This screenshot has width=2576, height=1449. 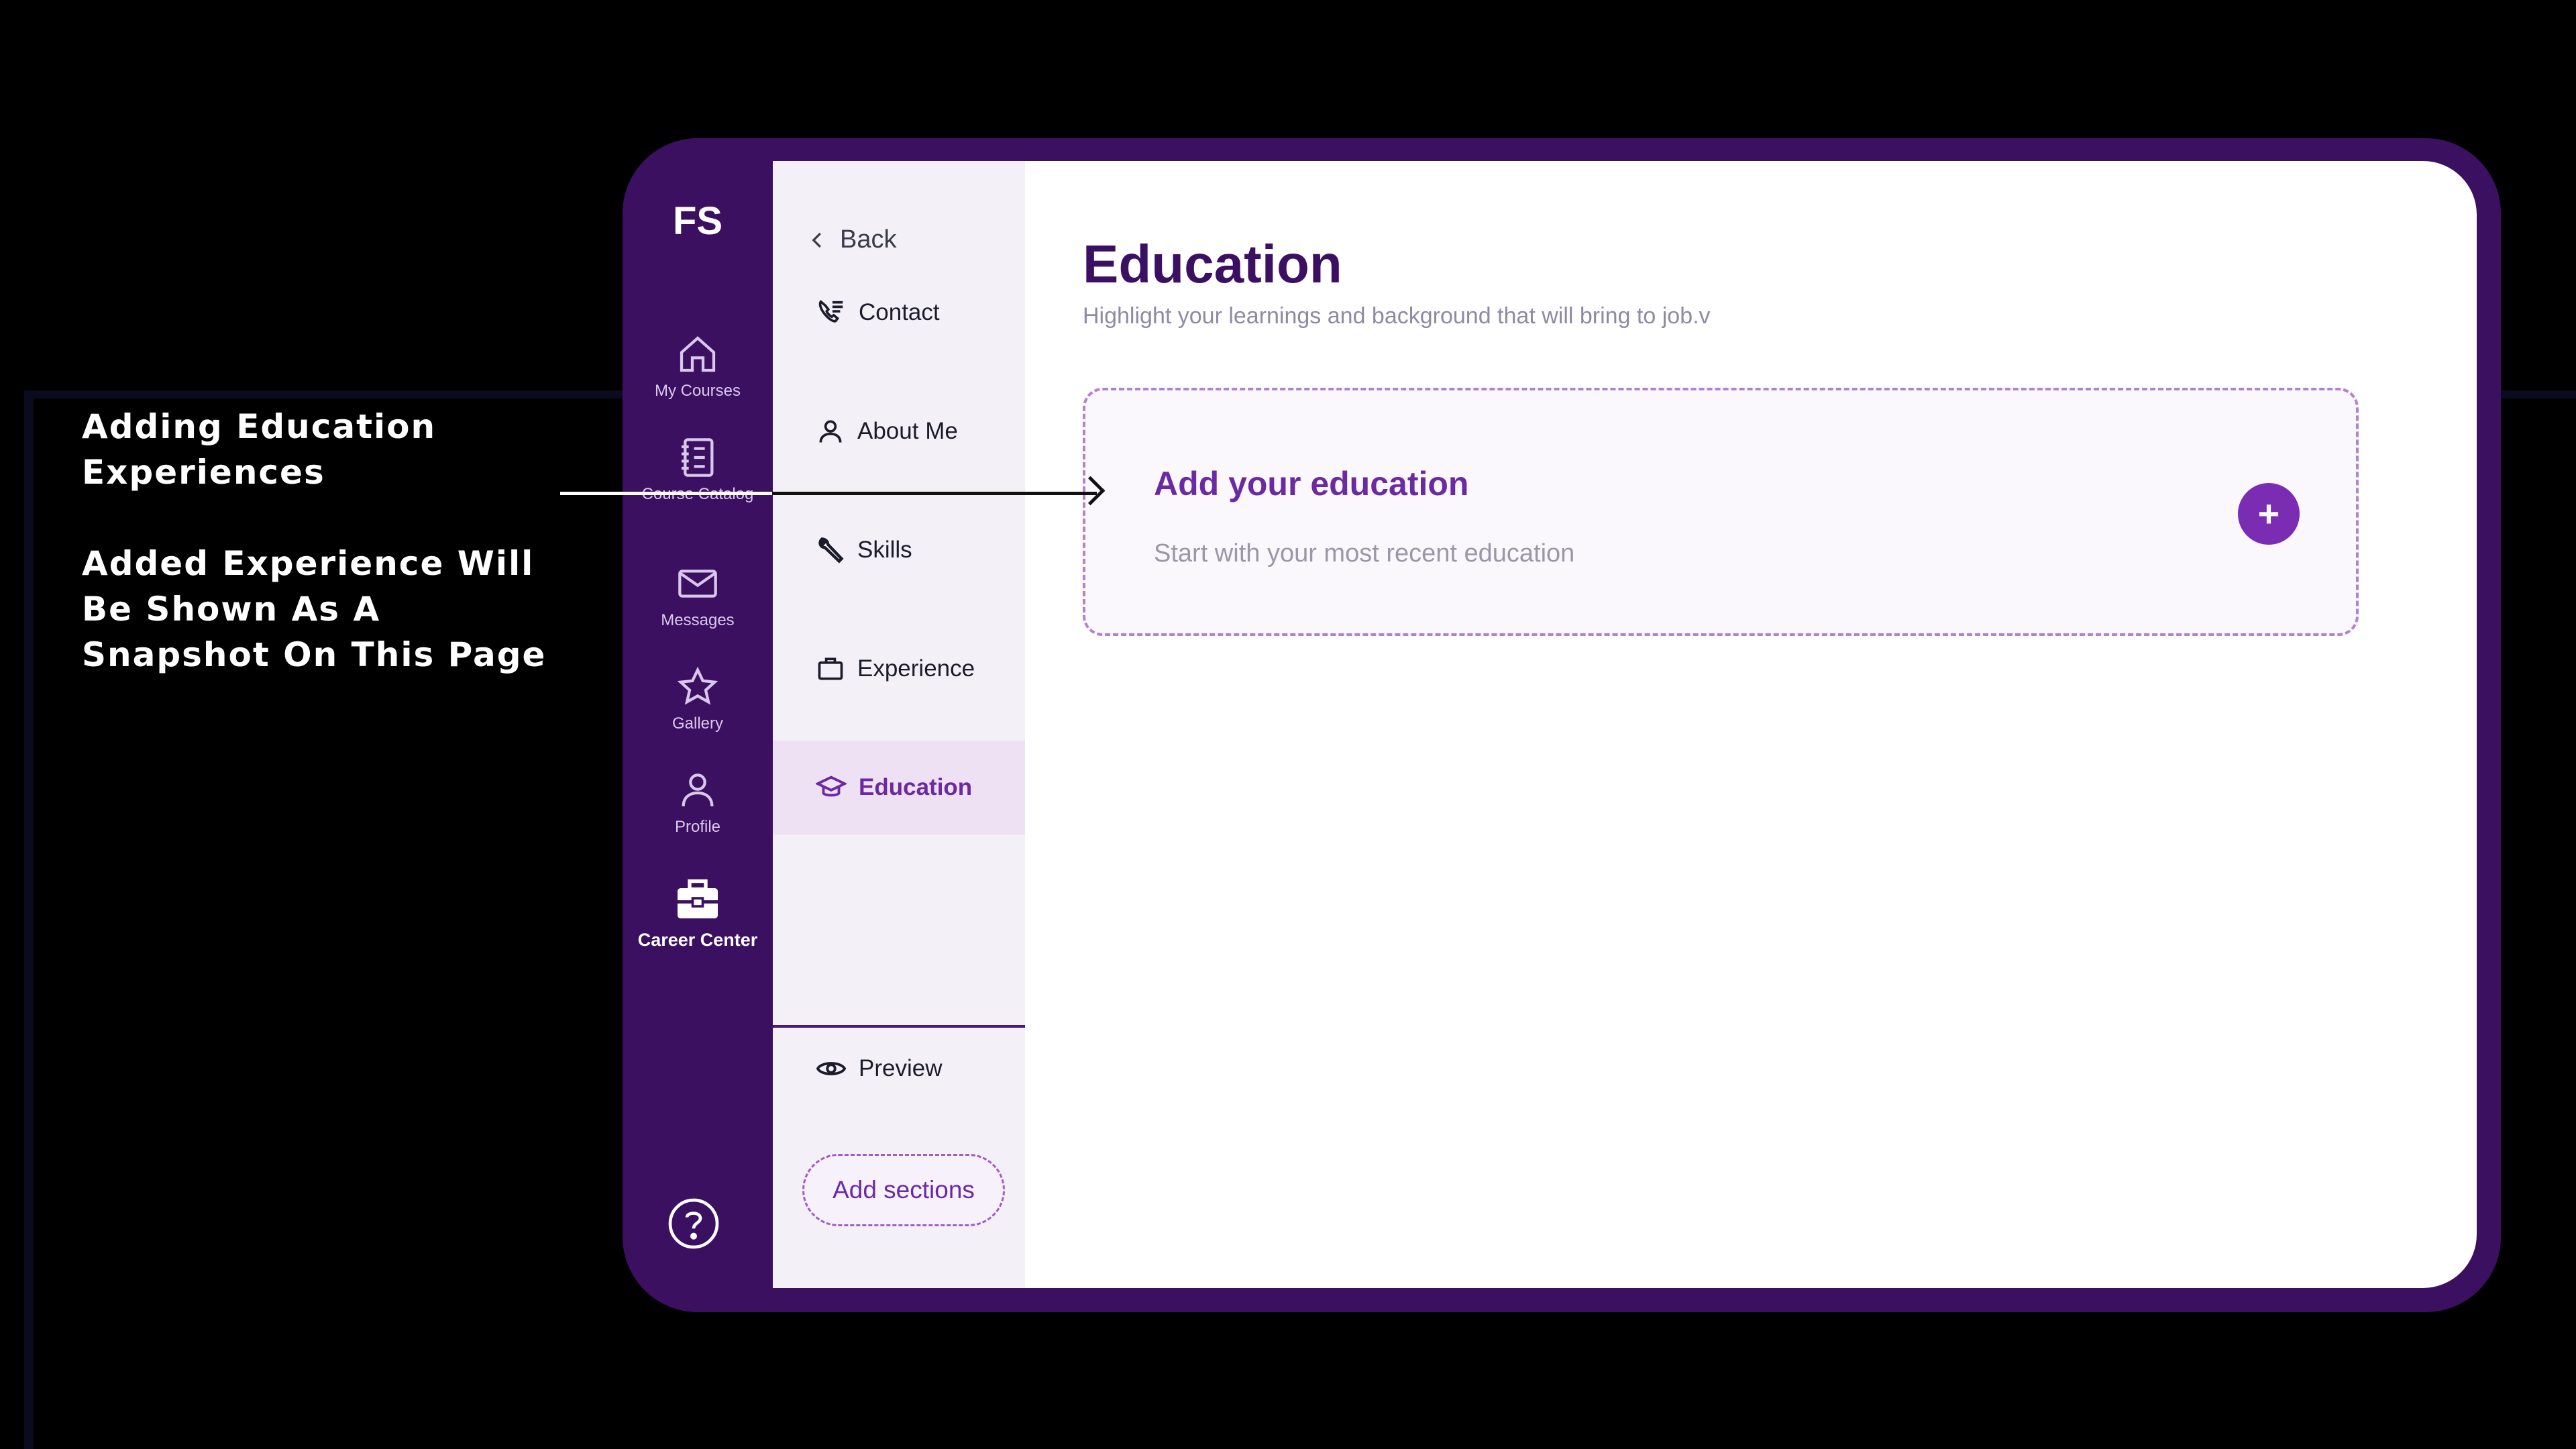 What do you see at coordinates (697, 827) in the screenshot?
I see `rail-label: Profile` at bounding box center [697, 827].